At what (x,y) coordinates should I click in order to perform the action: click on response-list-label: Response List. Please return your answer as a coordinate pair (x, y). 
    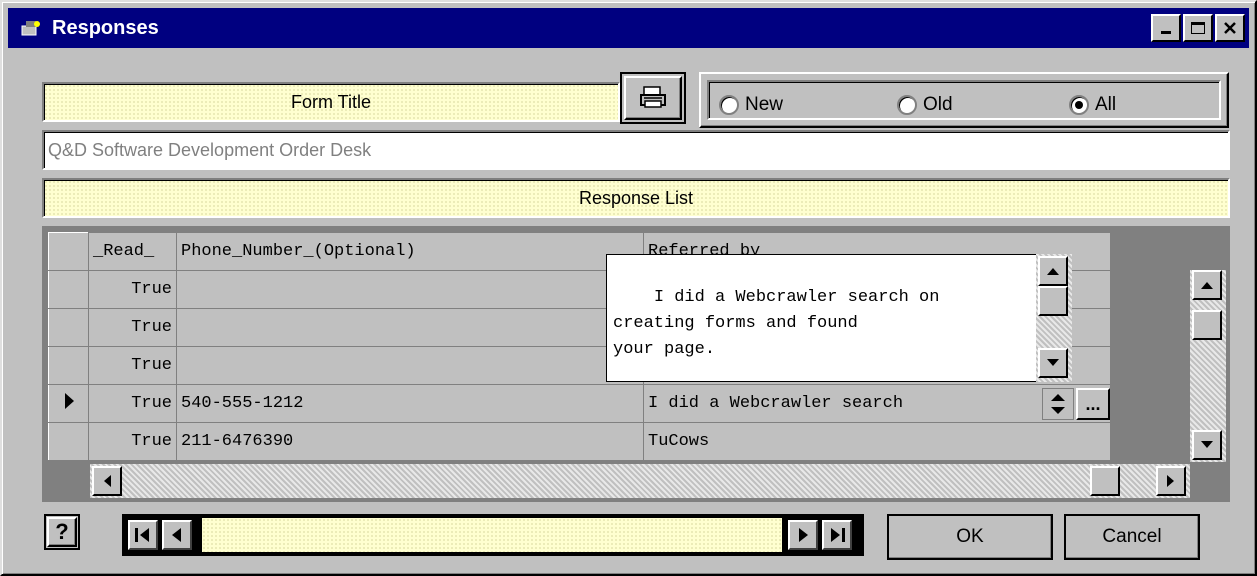
    Looking at the image, I should click on (636, 198).